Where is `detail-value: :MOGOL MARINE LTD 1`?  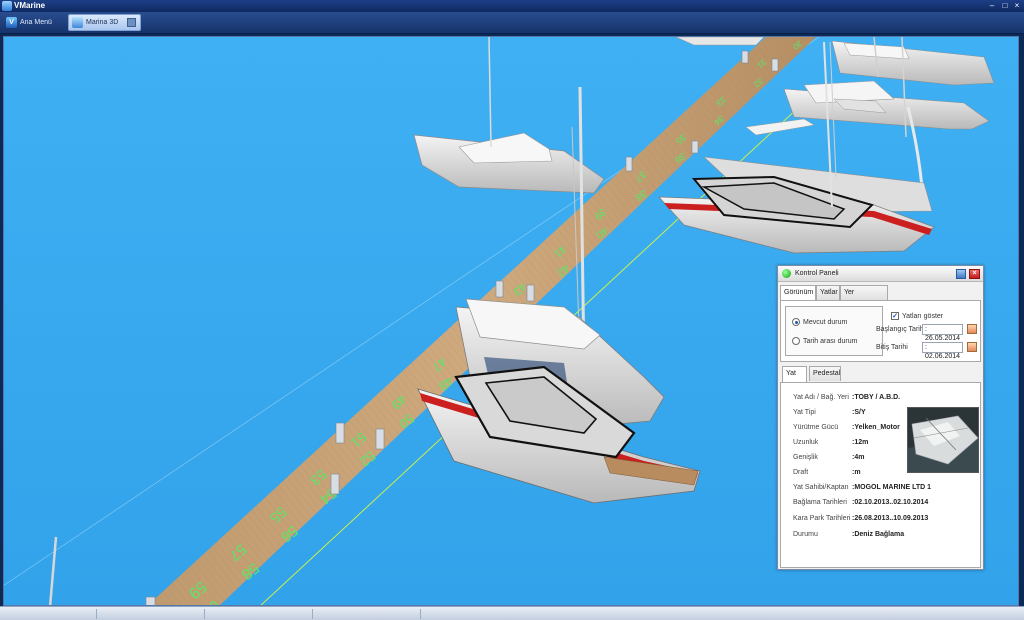 detail-value: :MOGOL MARINE LTD 1 is located at coordinates (892, 487).